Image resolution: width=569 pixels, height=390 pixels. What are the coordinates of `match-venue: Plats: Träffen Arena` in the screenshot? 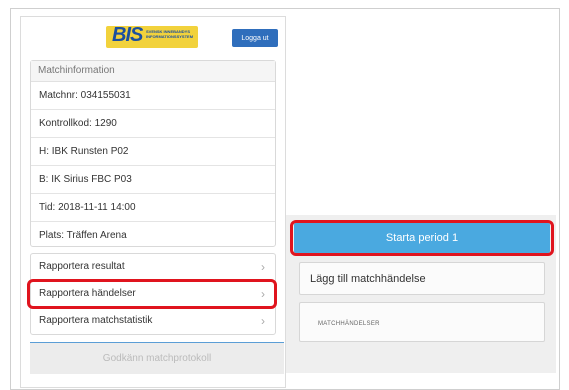 It's located at (83, 235).